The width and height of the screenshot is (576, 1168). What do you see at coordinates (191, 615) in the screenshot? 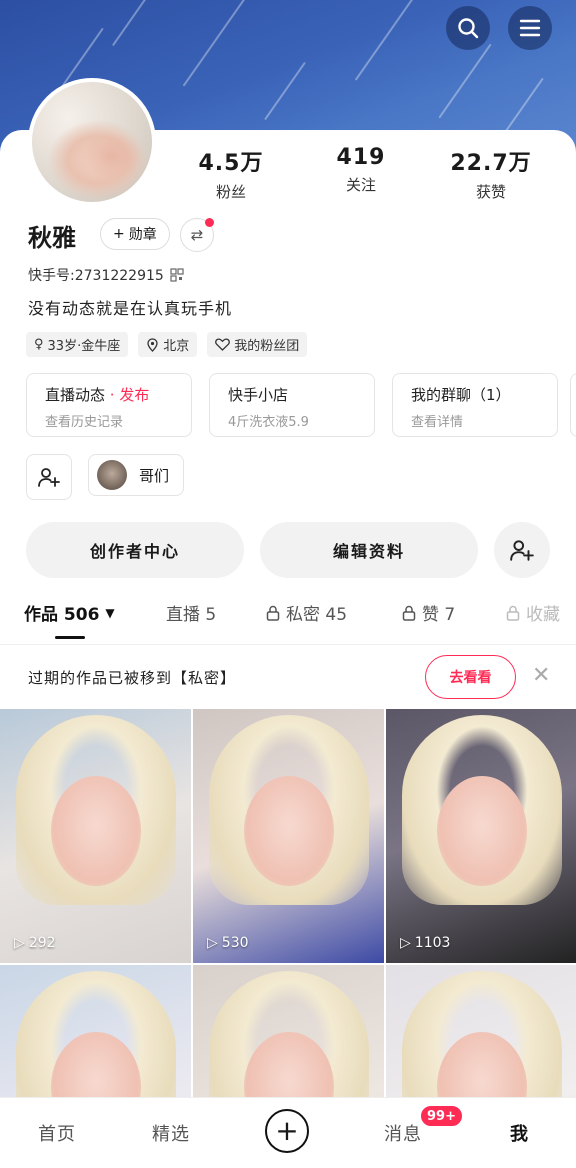
I see `tab-label: 直播 5` at bounding box center [191, 615].